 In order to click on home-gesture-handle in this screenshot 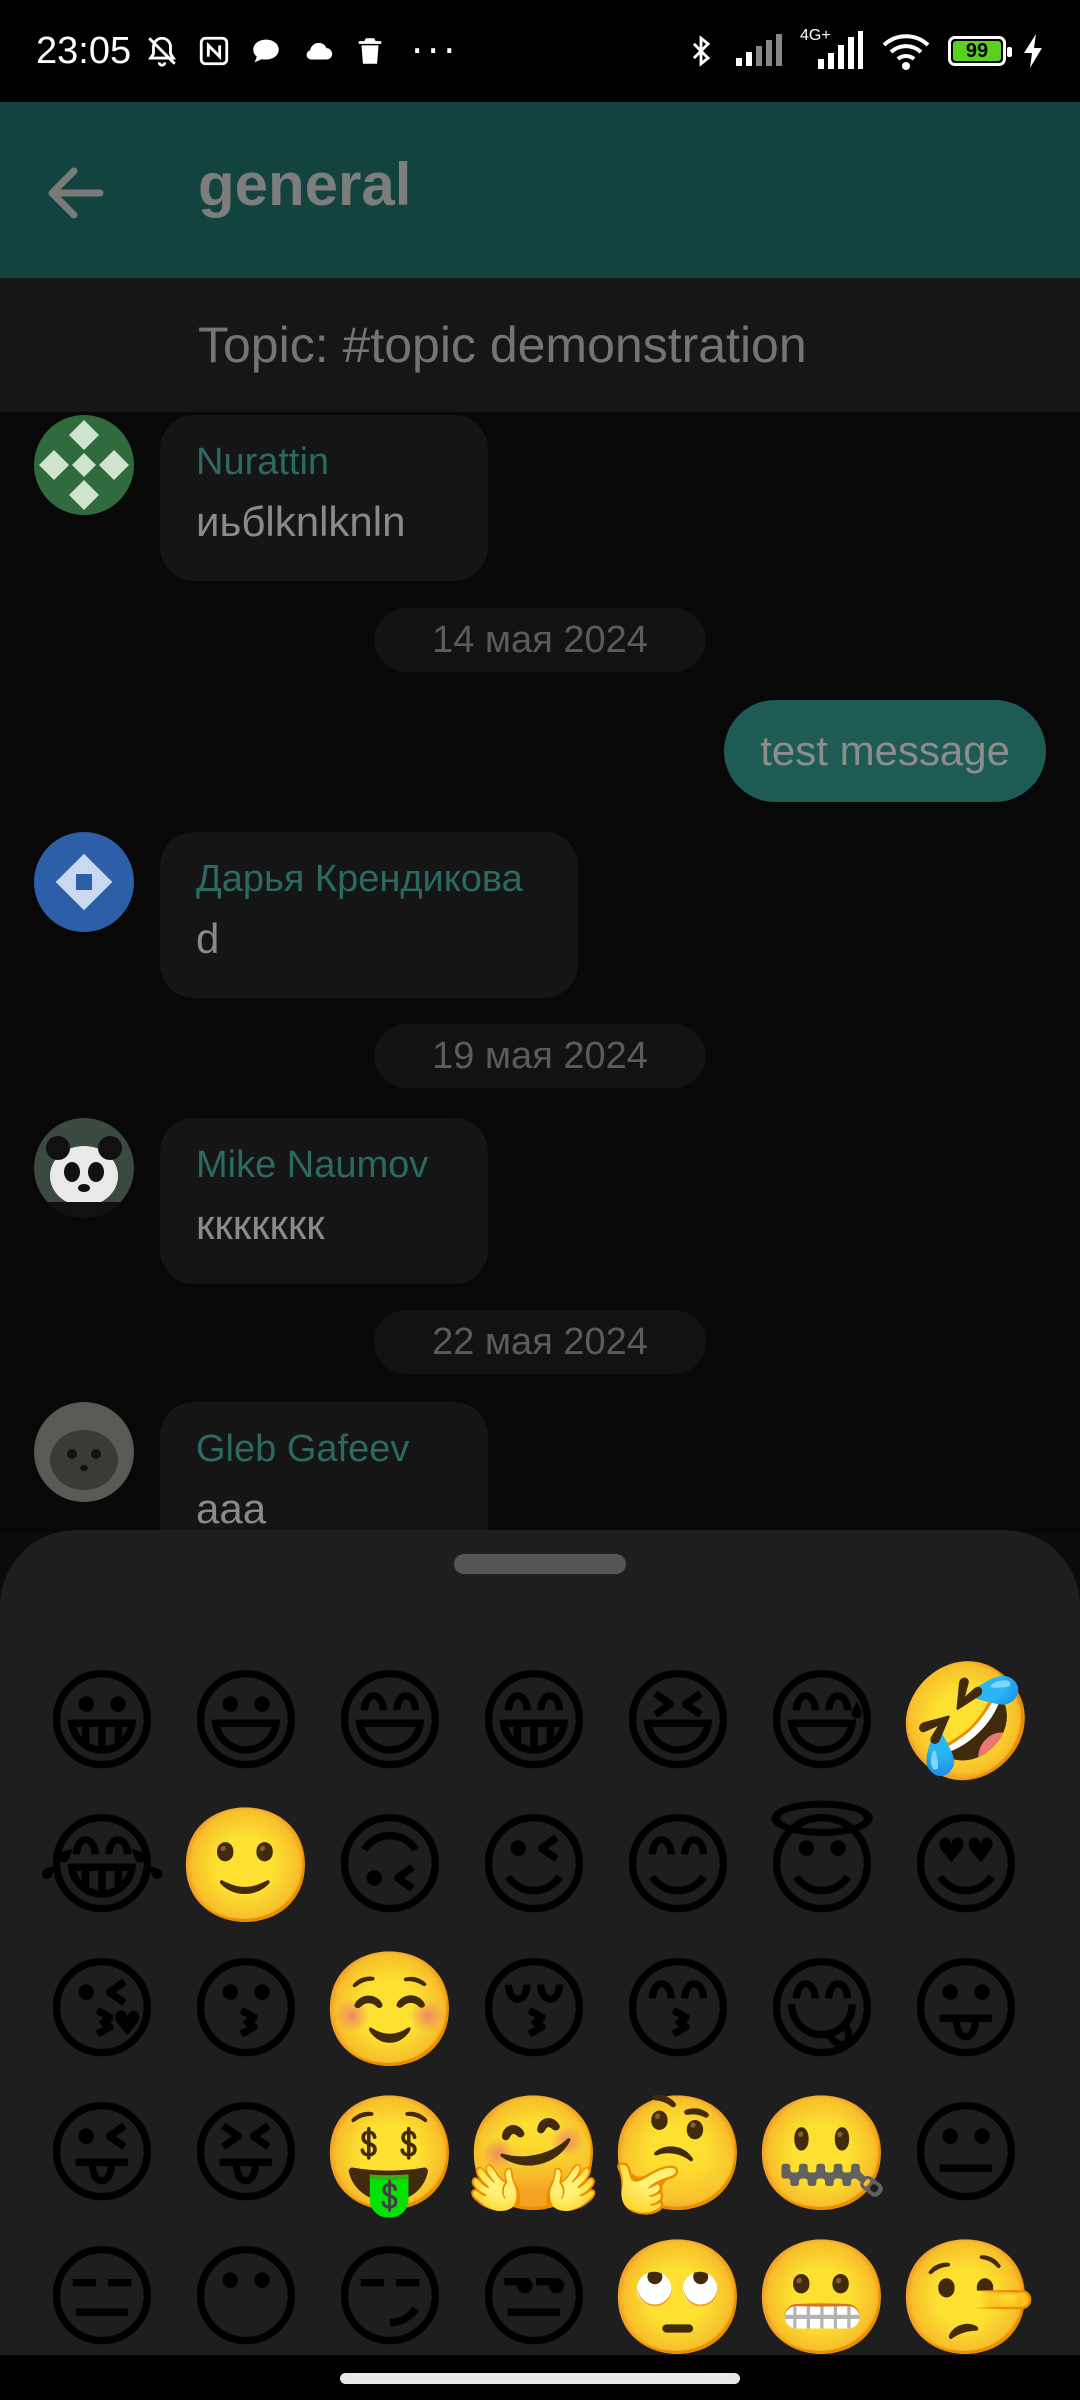, I will do `click(540, 2378)`.